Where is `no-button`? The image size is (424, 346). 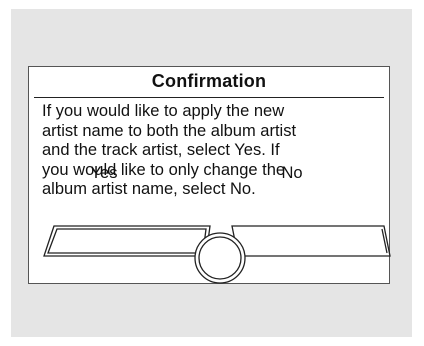
no-button is located at coordinates (311, 241).